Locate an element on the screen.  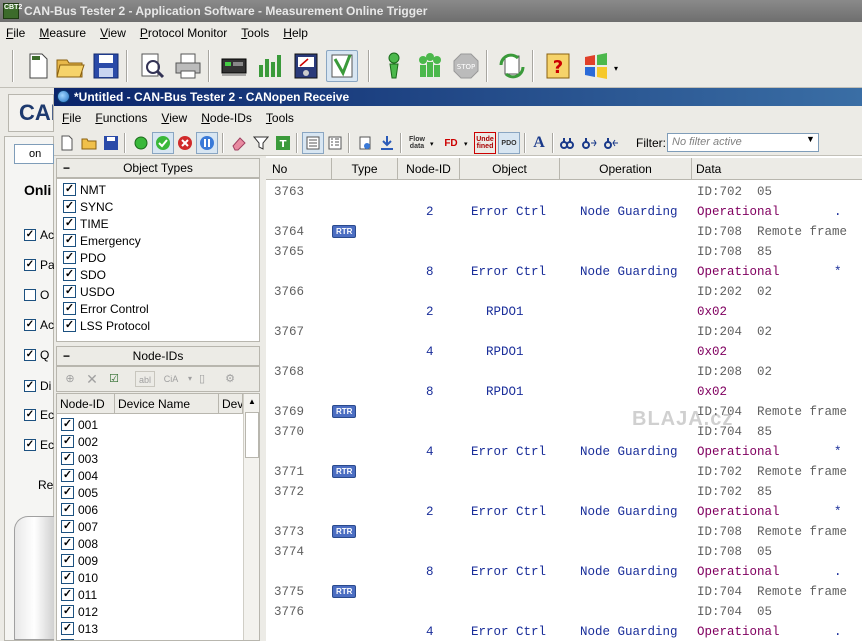
object-type-pdo: ✓ PDO is located at coordinates (84, 257).